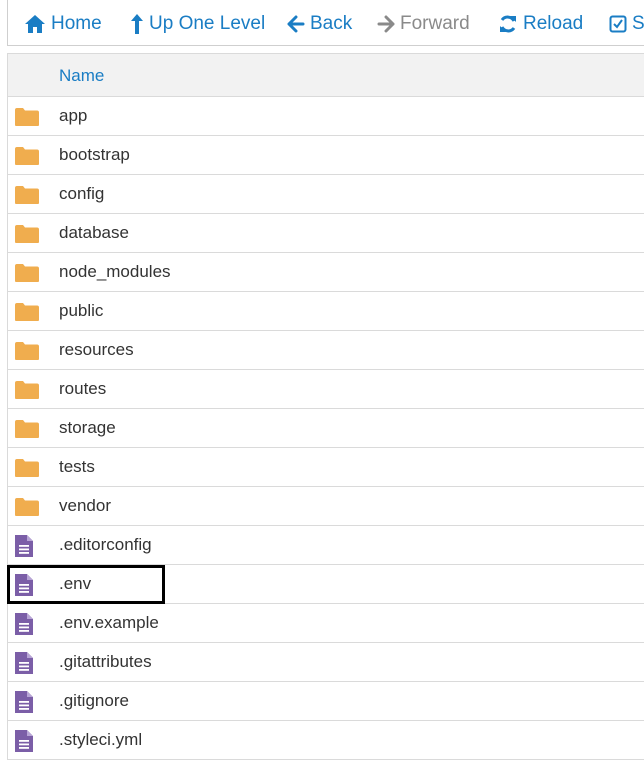 The image size is (644, 760). Describe the element at coordinates (508, 24) in the screenshot. I see `refresh-icon` at that location.